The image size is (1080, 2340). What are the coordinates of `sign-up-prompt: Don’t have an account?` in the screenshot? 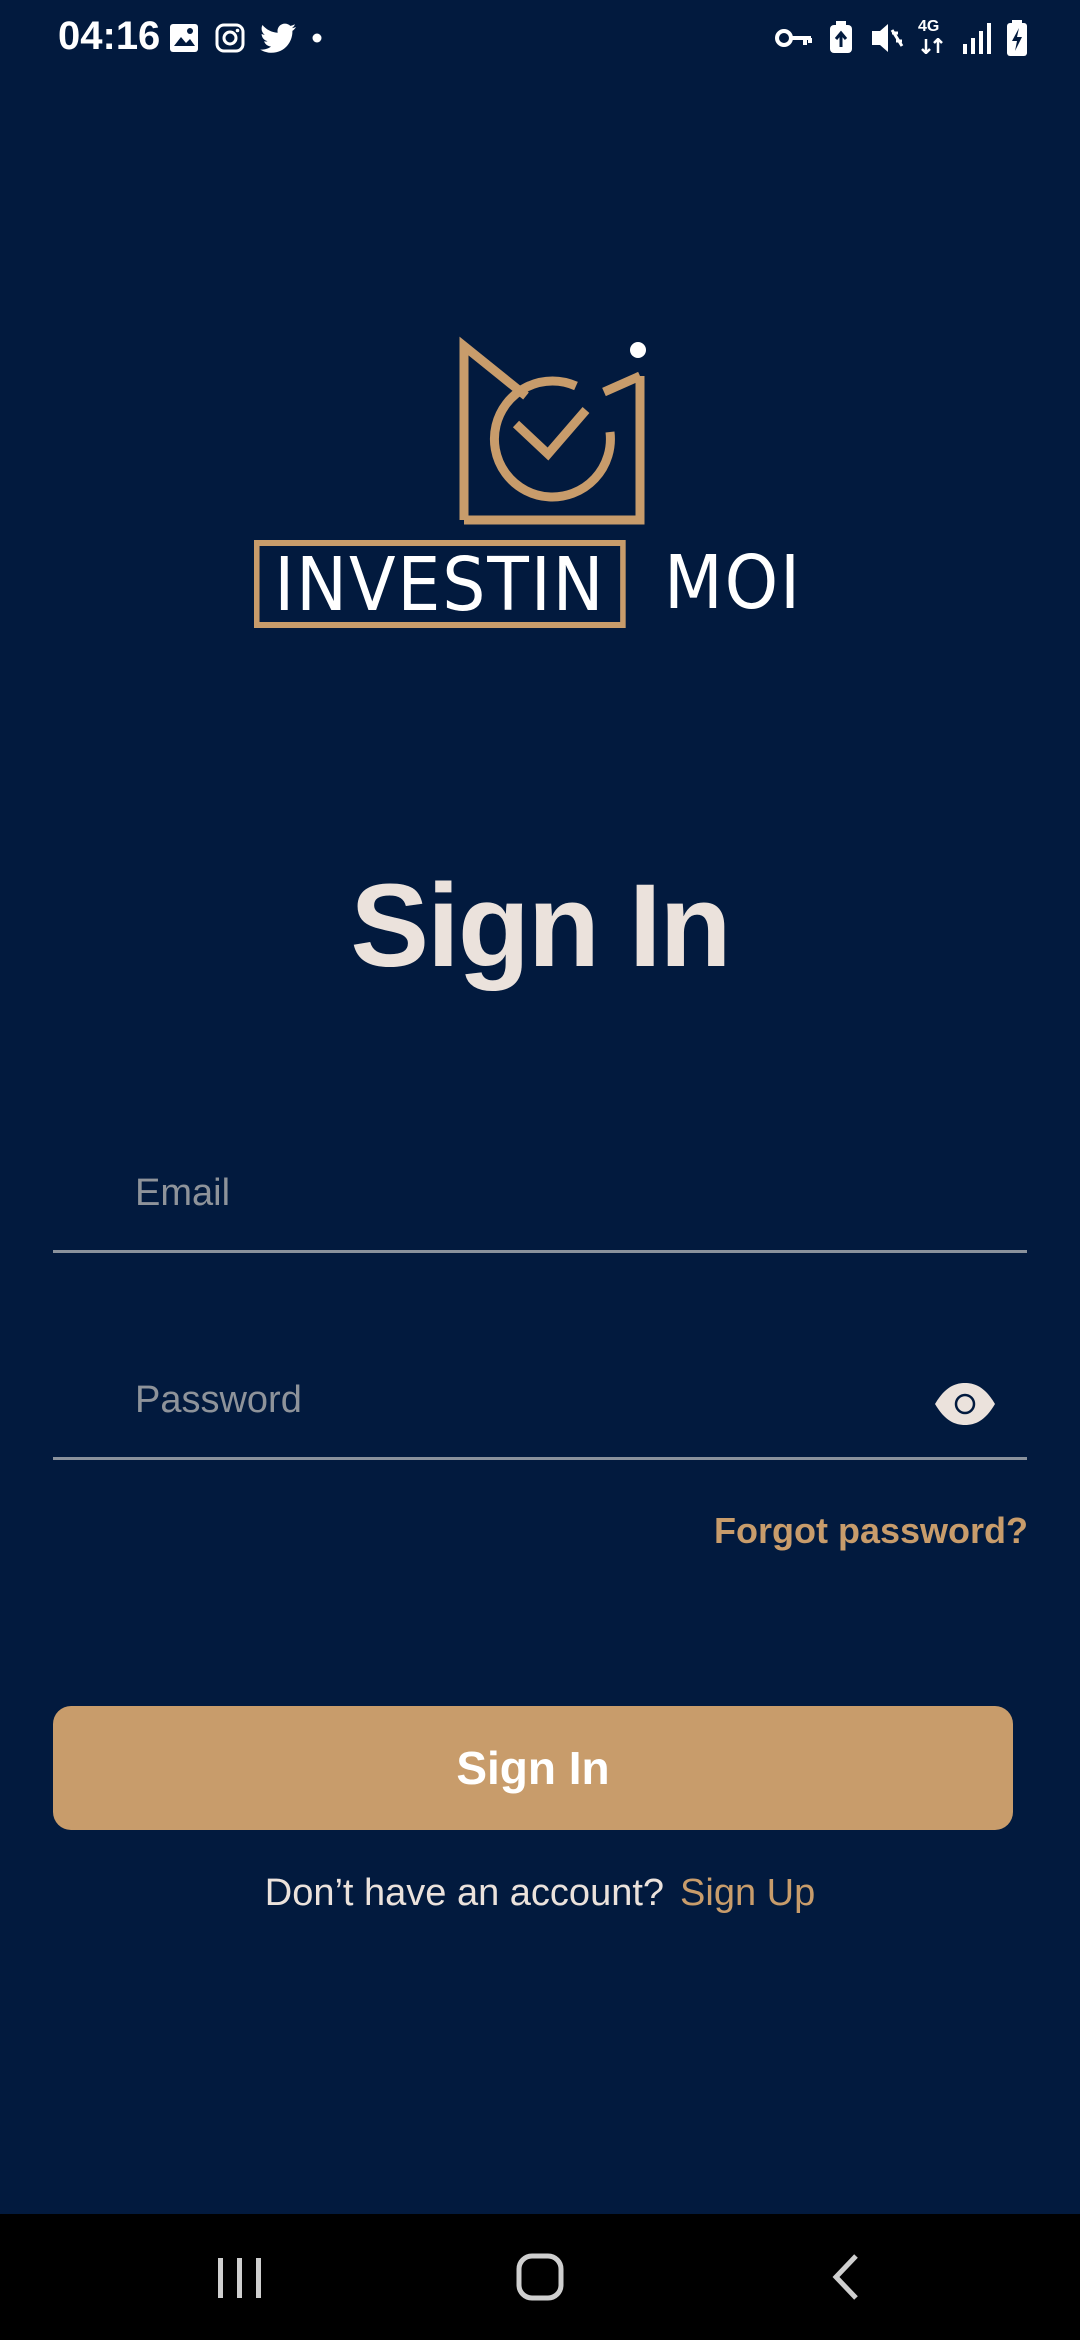 It's located at (464, 1893).